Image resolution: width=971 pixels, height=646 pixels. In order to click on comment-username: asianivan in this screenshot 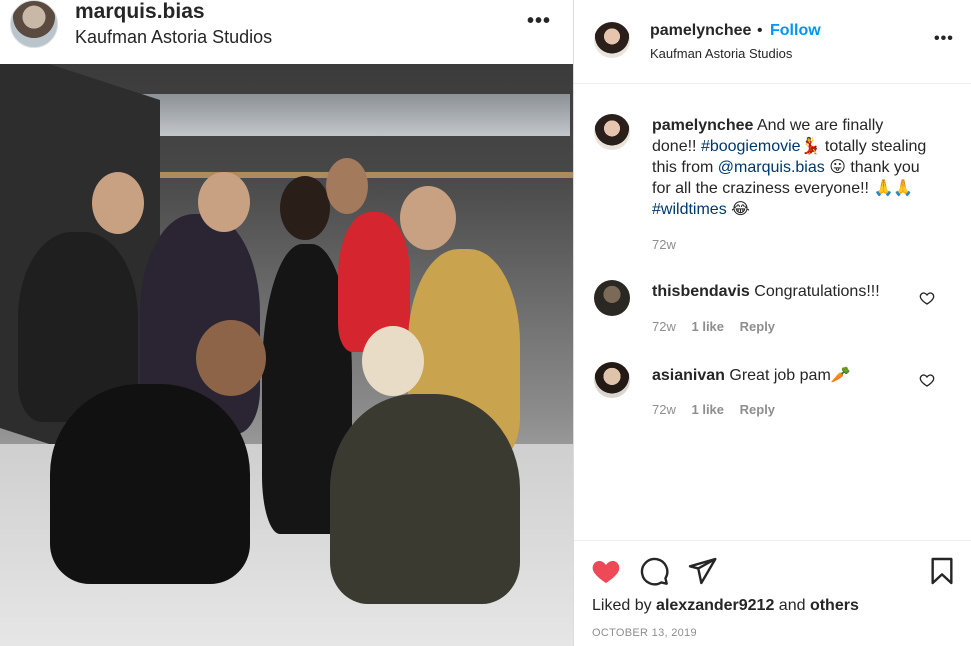, I will do `click(688, 375)`.